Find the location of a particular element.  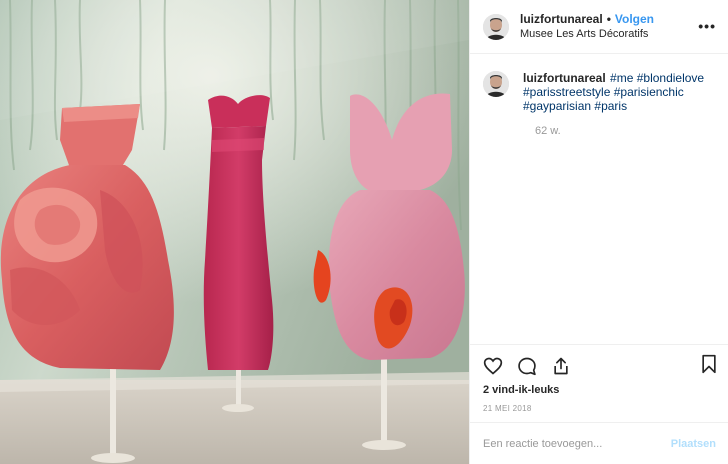

share-icon is located at coordinates (561, 366).